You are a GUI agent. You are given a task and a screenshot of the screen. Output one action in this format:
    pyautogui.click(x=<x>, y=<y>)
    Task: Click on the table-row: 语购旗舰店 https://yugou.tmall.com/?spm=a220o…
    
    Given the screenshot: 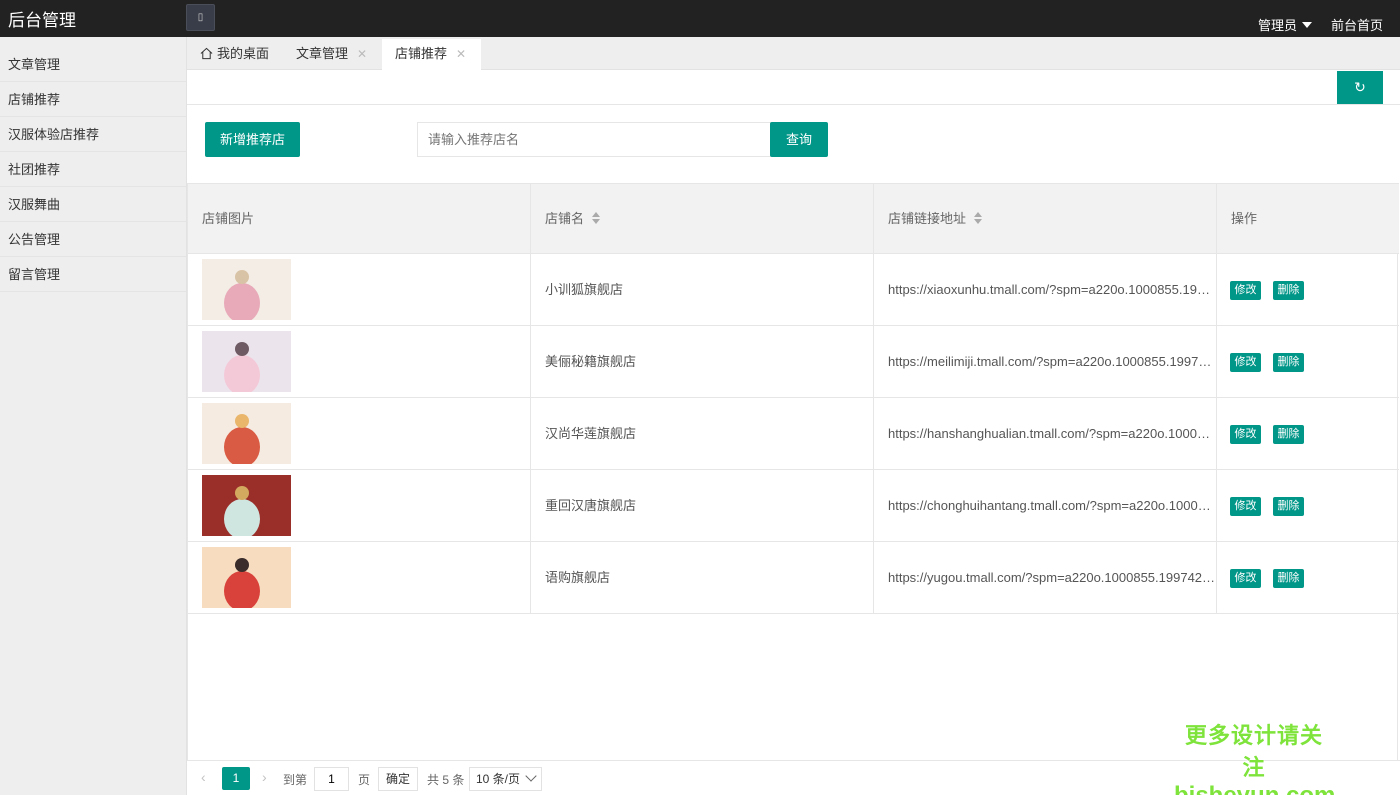 What is the action you would take?
    pyautogui.click(x=793, y=578)
    